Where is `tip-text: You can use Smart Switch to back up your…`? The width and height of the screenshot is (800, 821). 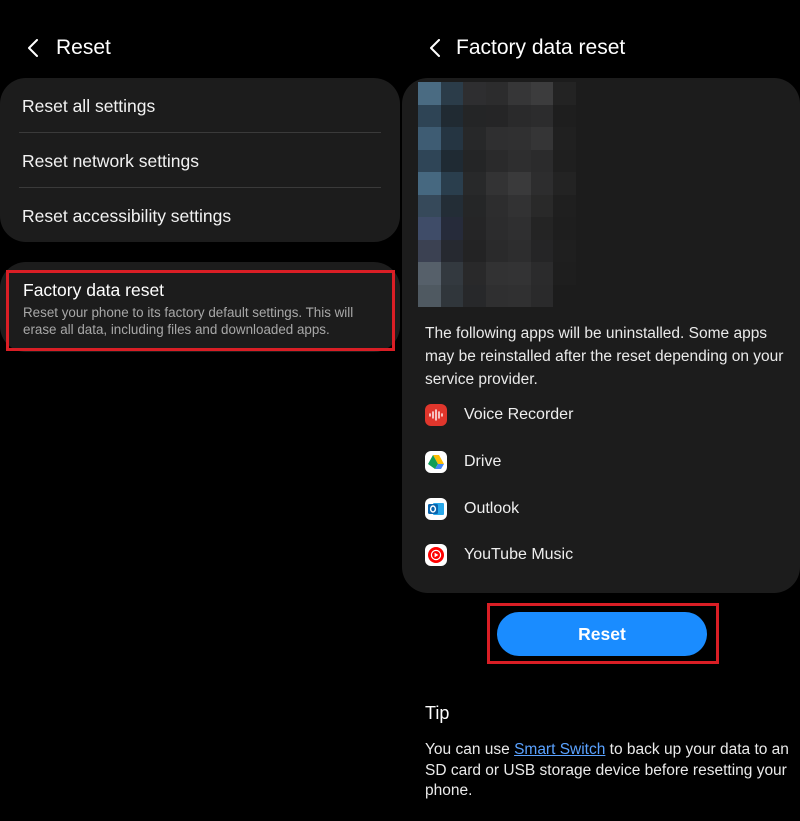 tip-text: You can use Smart Switch to back up your… is located at coordinates (610, 771).